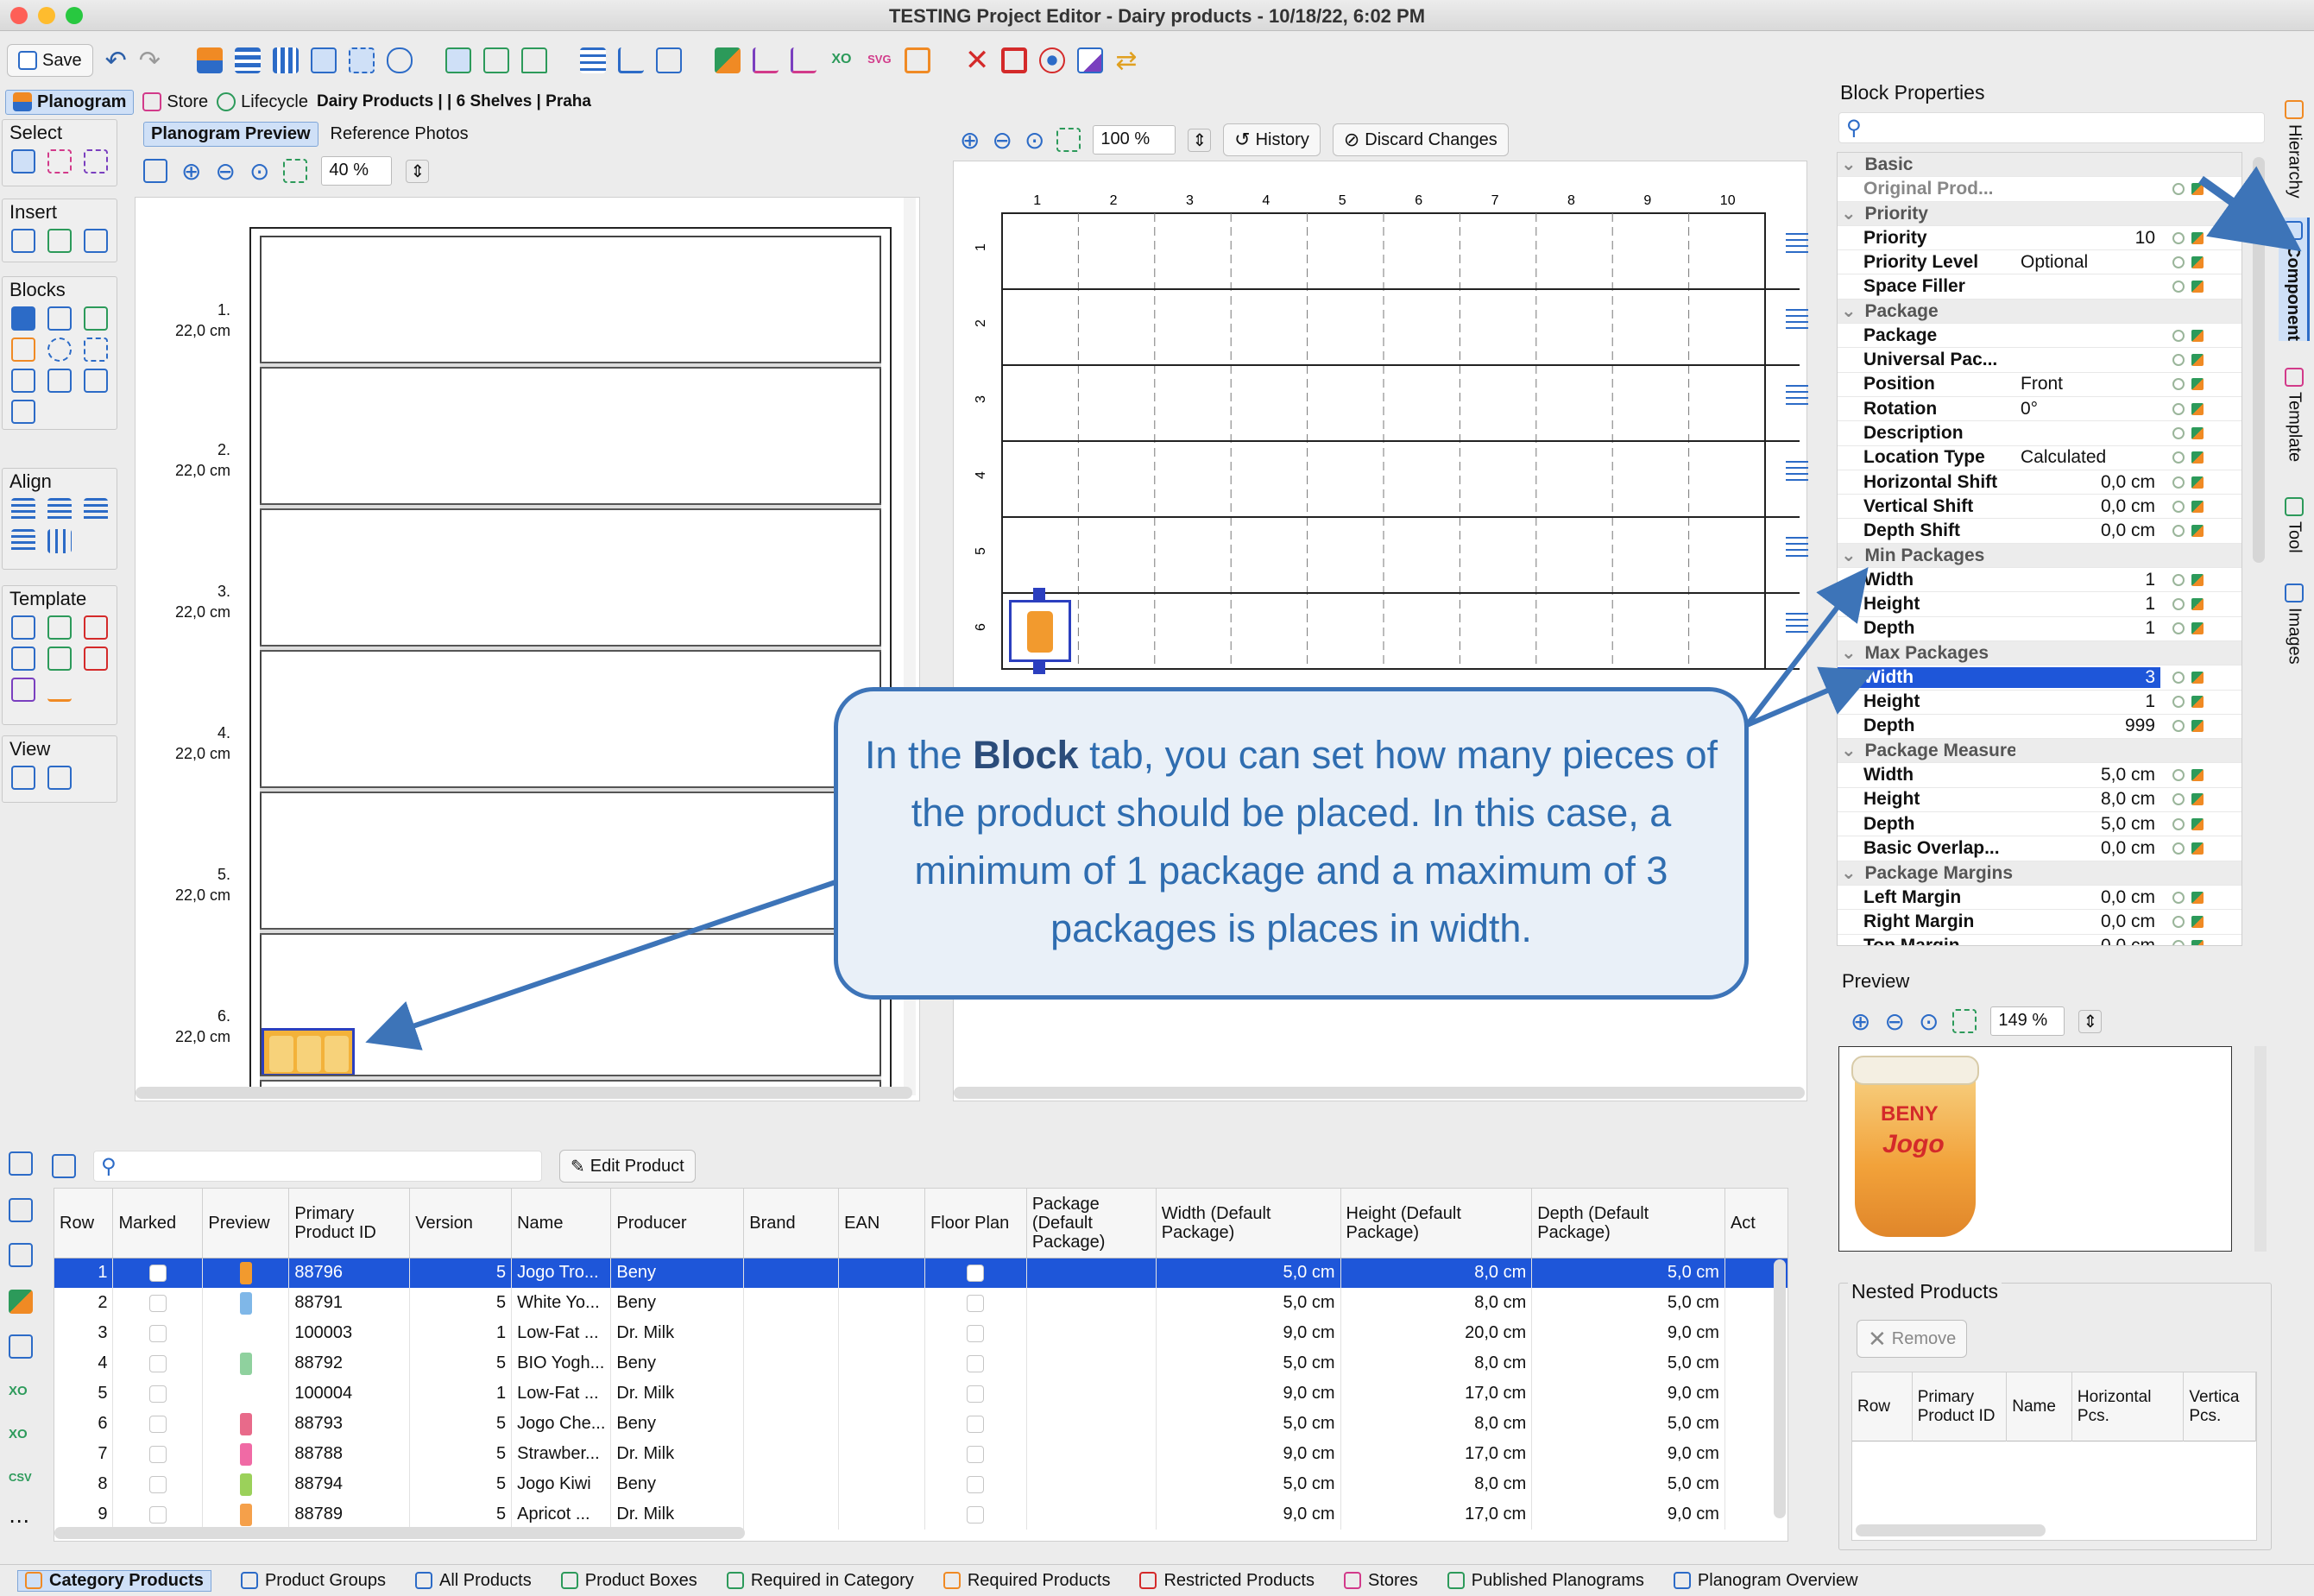 This screenshot has width=2314, height=1596. I want to click on grid-horizontal-scrollbar, so click(1379, 1093).